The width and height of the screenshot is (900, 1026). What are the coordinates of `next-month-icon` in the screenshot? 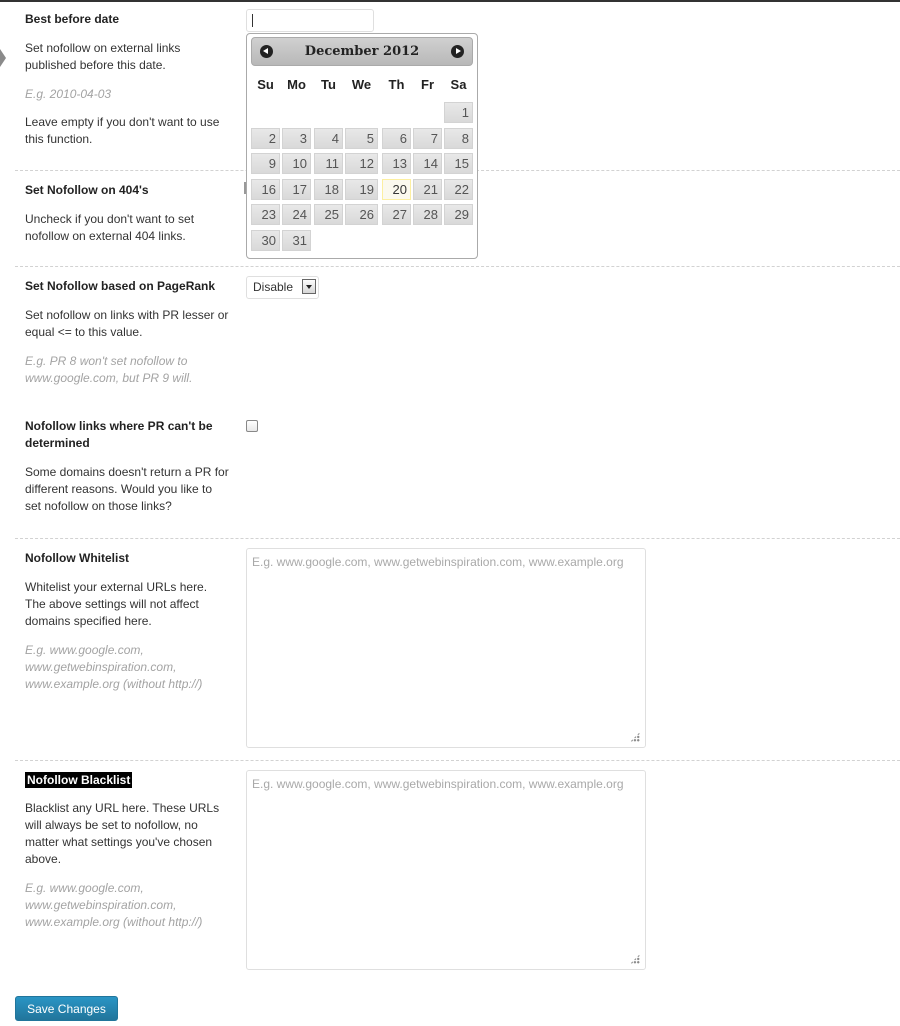 It's located at (457, 51).